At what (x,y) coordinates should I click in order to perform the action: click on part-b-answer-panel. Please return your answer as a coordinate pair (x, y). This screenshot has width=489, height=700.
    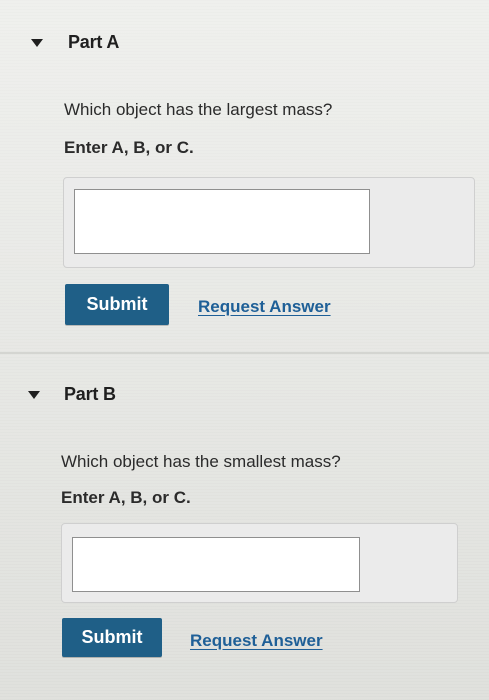
    Looking at the image, I should click on (259, 563).